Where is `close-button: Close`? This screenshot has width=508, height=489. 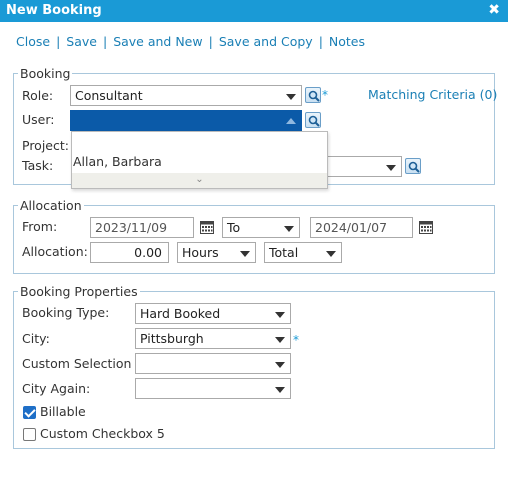 close-button: Close is located at coordinates (33, 41).